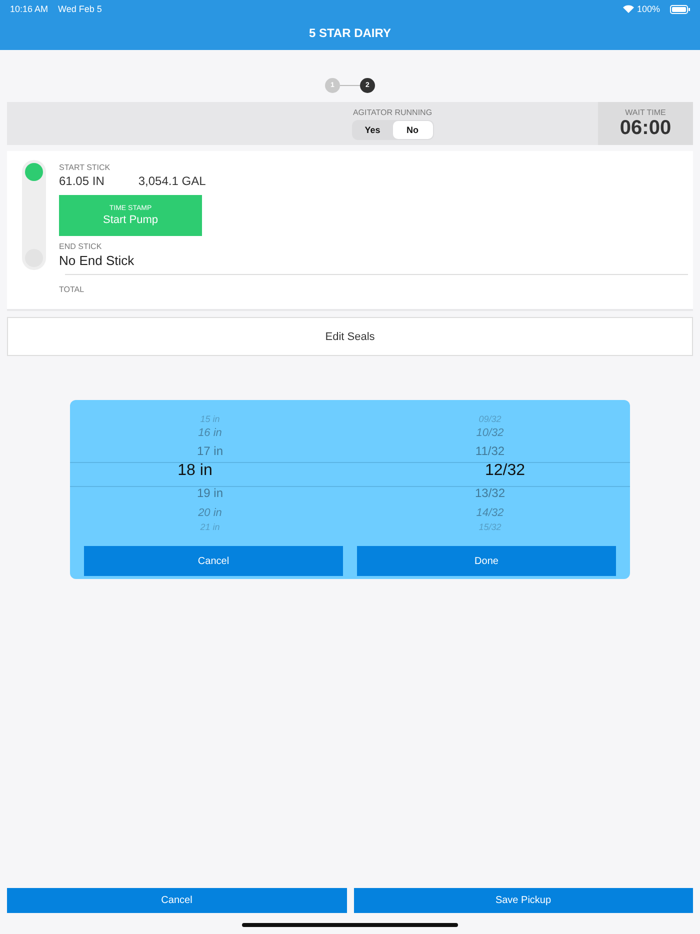  I want to click on wait-time-value: 06:00, so click(646, 128).